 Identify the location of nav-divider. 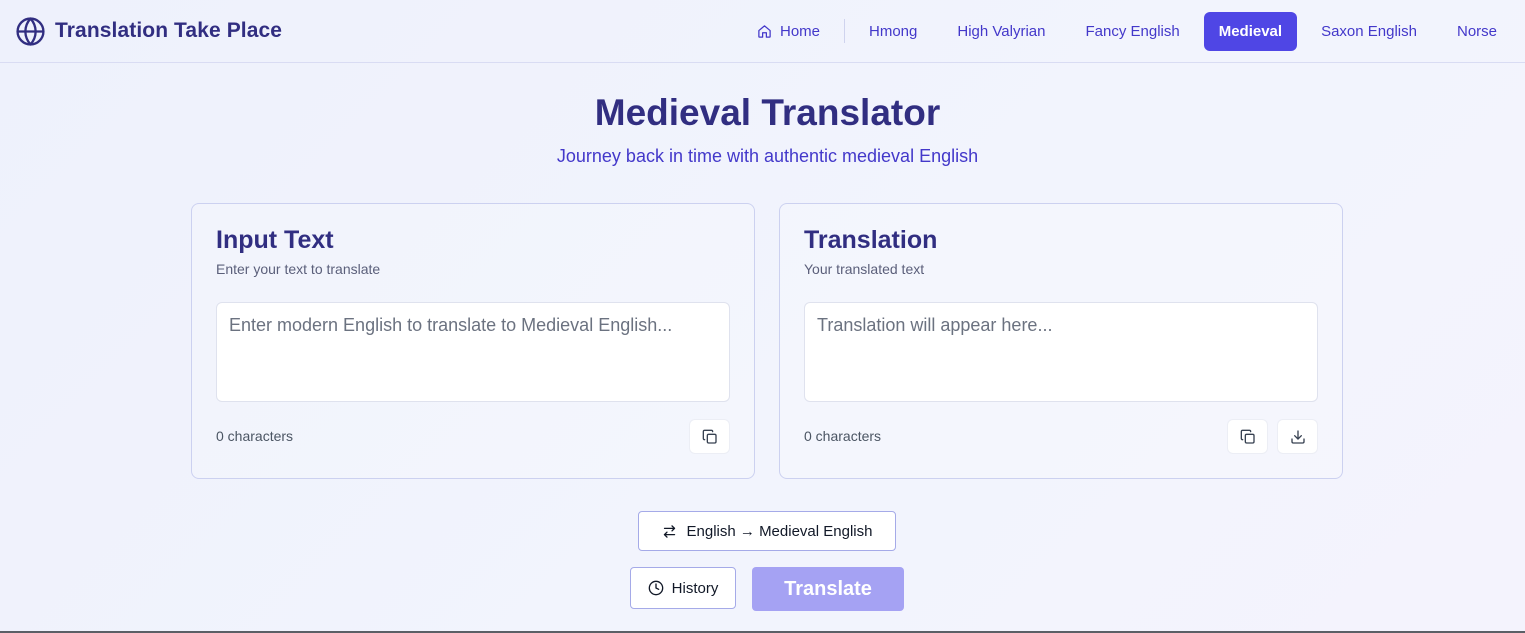
(845, 31).